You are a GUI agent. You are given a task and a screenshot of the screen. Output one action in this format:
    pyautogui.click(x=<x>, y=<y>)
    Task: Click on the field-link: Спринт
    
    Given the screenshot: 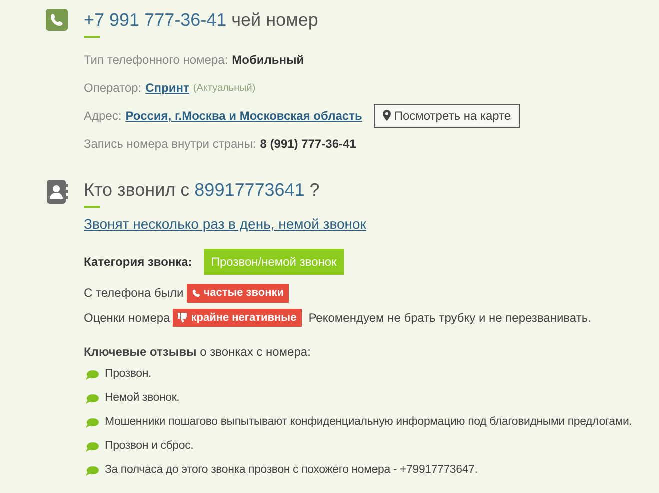 What is the action you would take?
    pyautogui.click(x=168, y=88)
    